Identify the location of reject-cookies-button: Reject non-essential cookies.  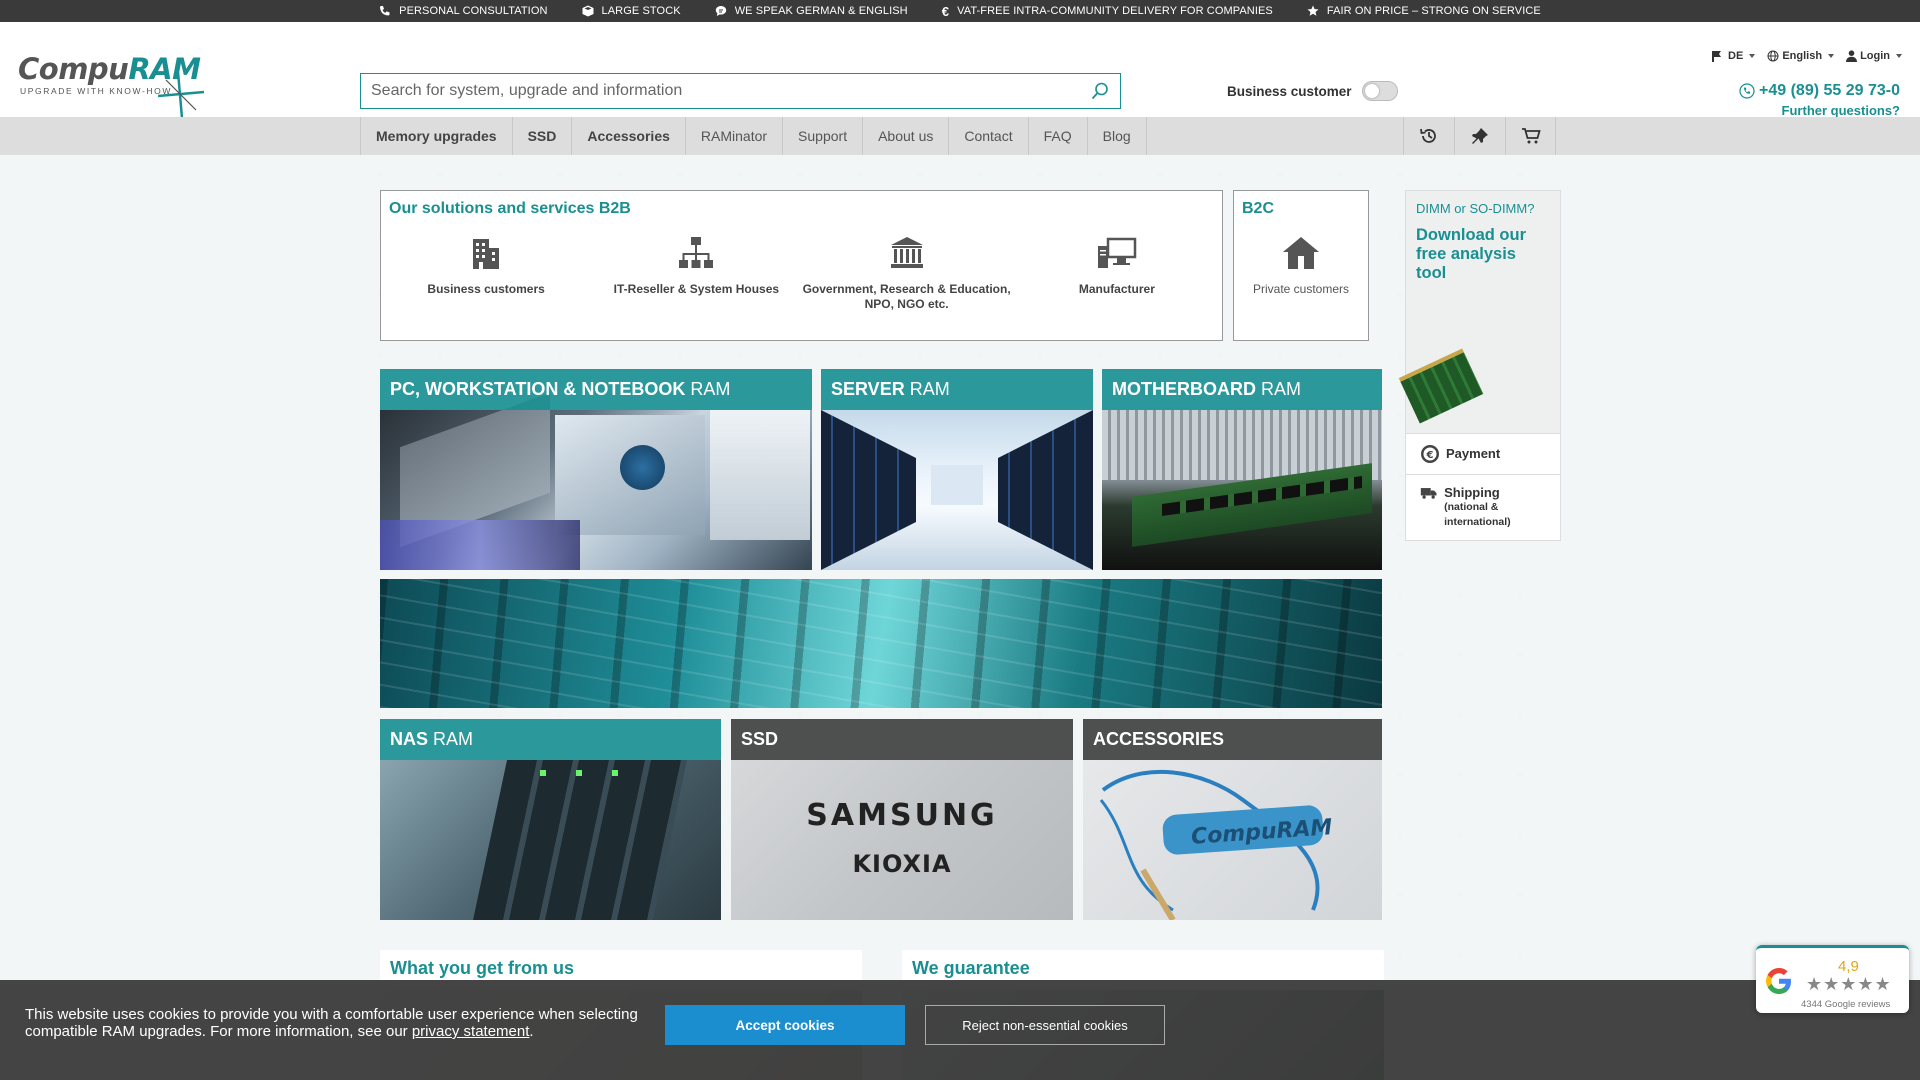
(1045, 1025).